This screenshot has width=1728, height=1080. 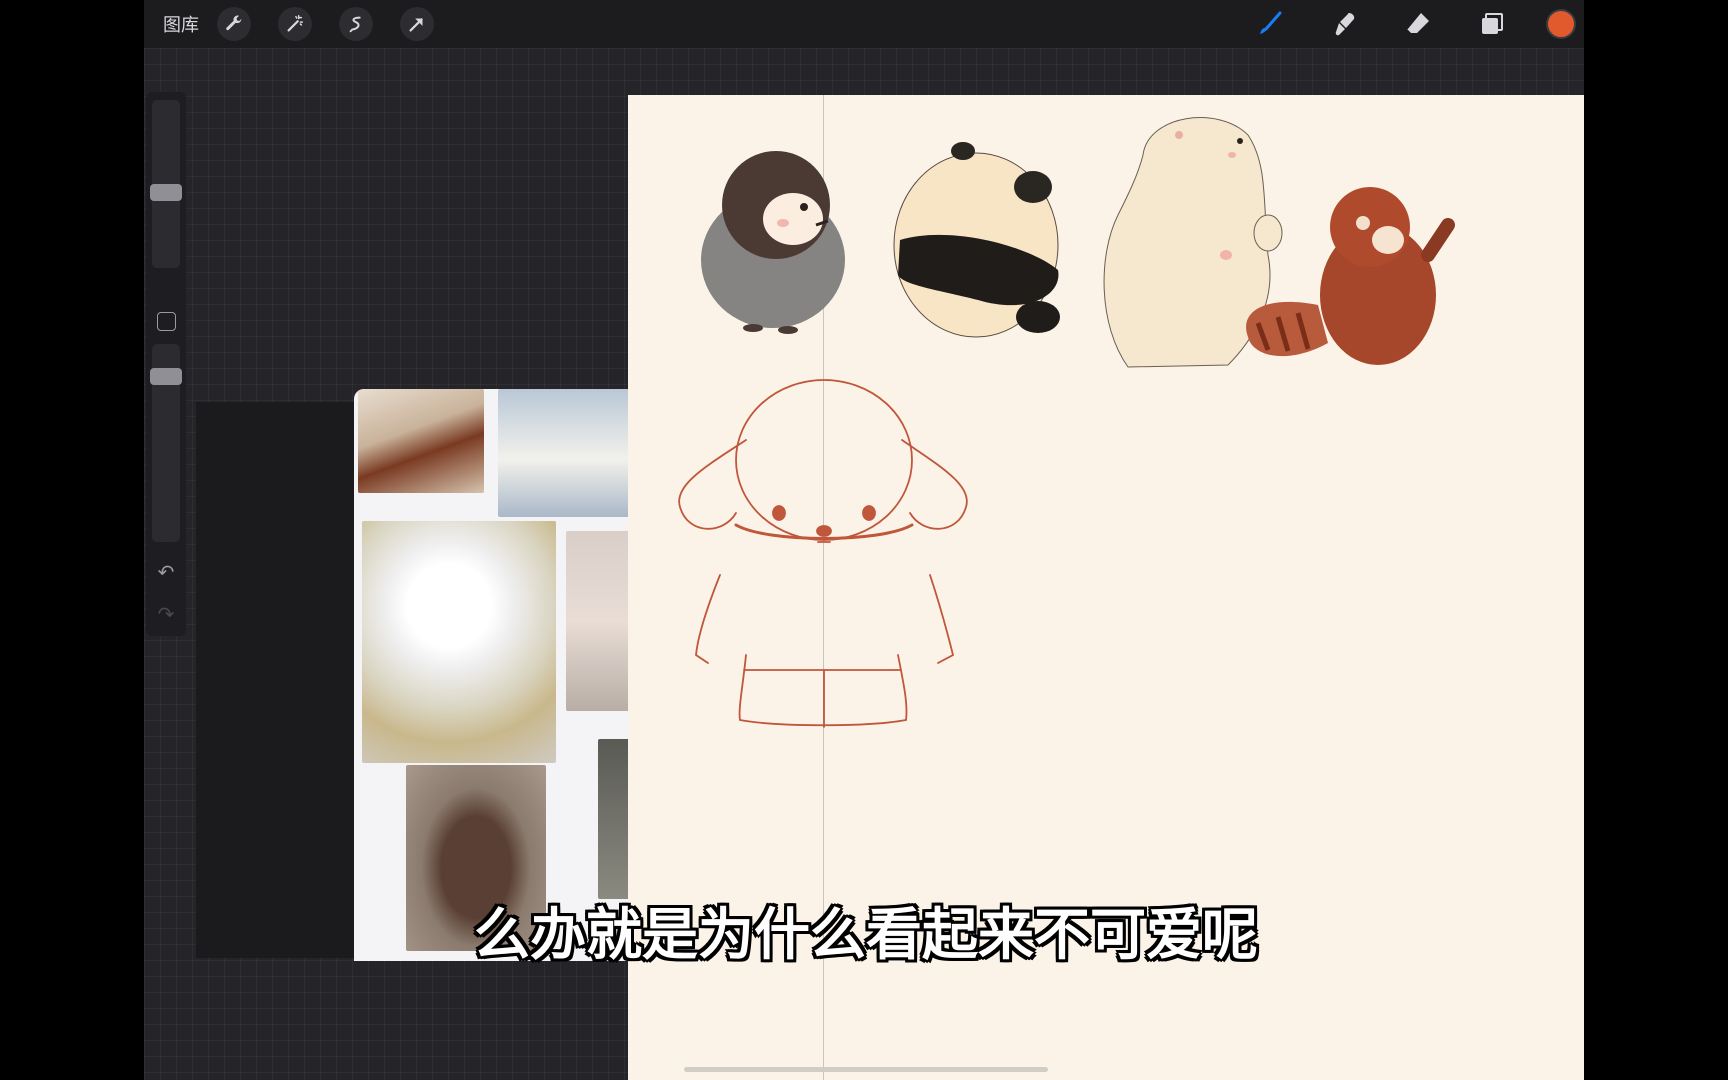 What do you see at coordinates (459, 642) in the screenshot?
I see `reference-photo-puppy-bread` at bounding box center [459, 642].